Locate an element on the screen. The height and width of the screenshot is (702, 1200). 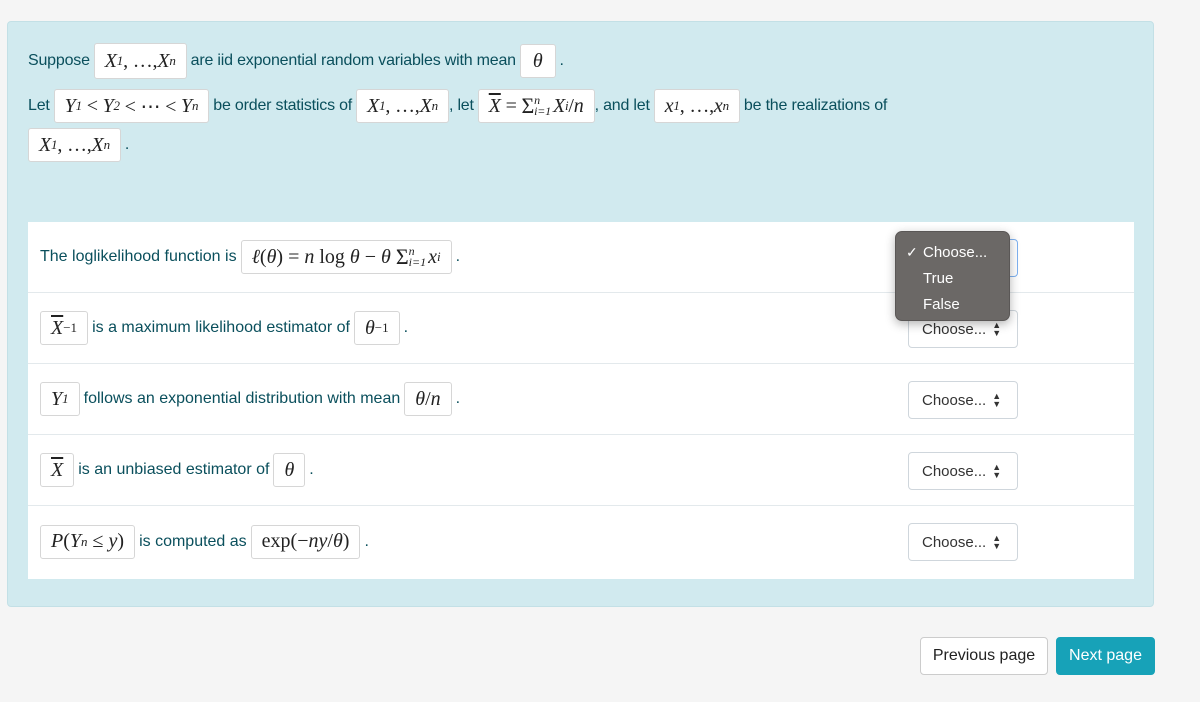
statement-text: is computed as is located at coordinates (193, 541).